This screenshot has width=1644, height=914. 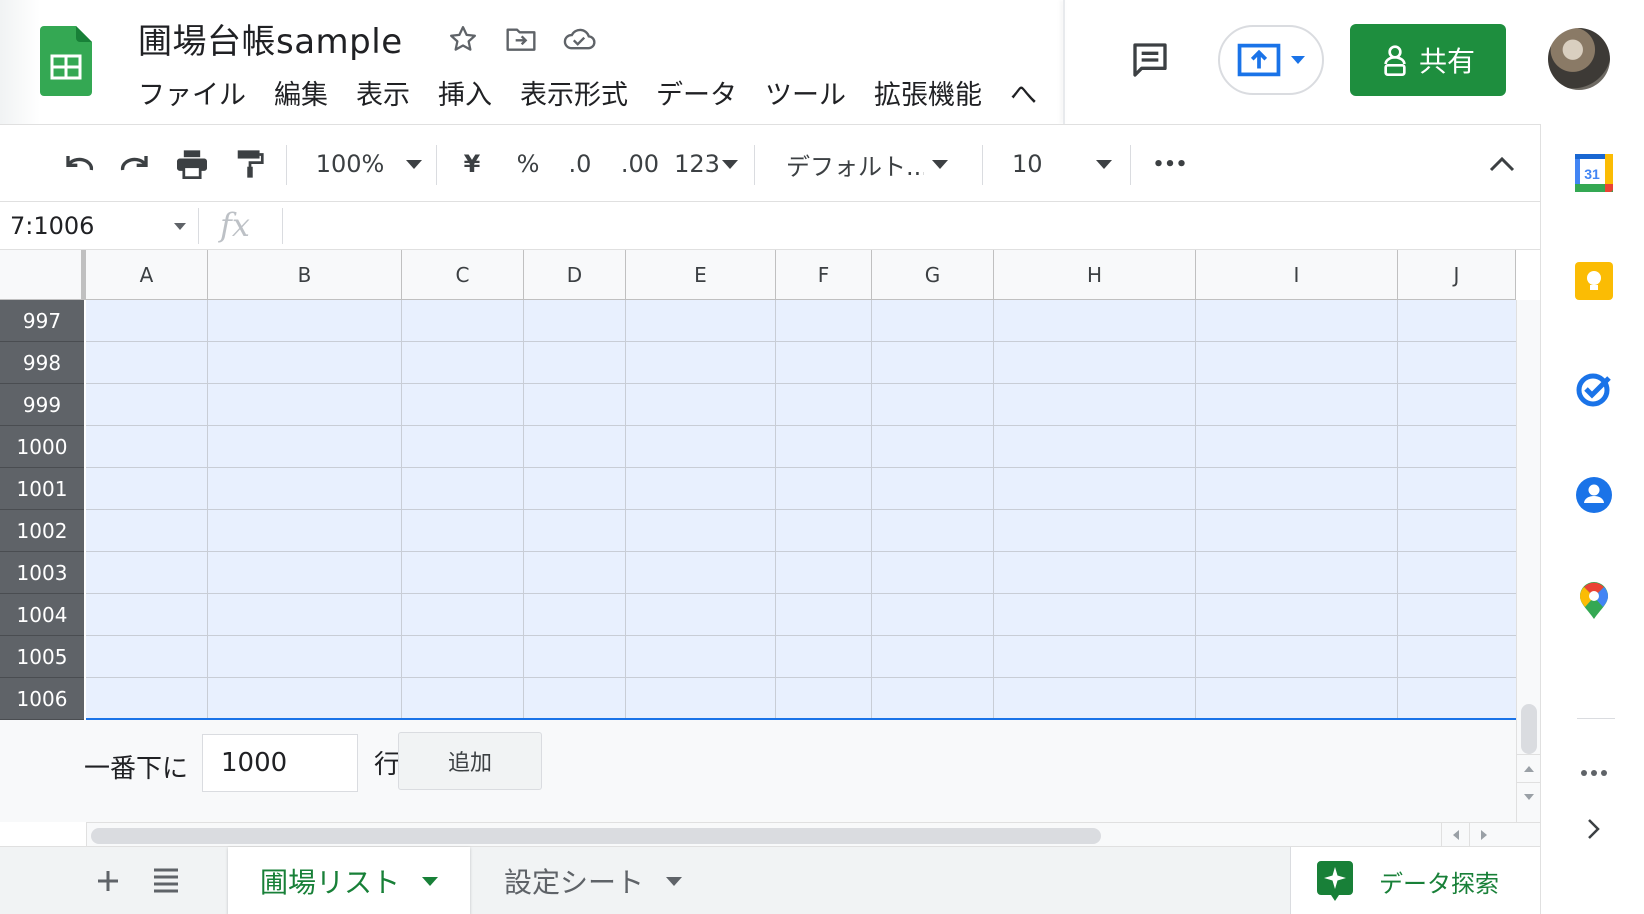 What do you see at coordinates (575, 275) in the screenshot?
I see `column-header: D` at bounding box center [575, 275].